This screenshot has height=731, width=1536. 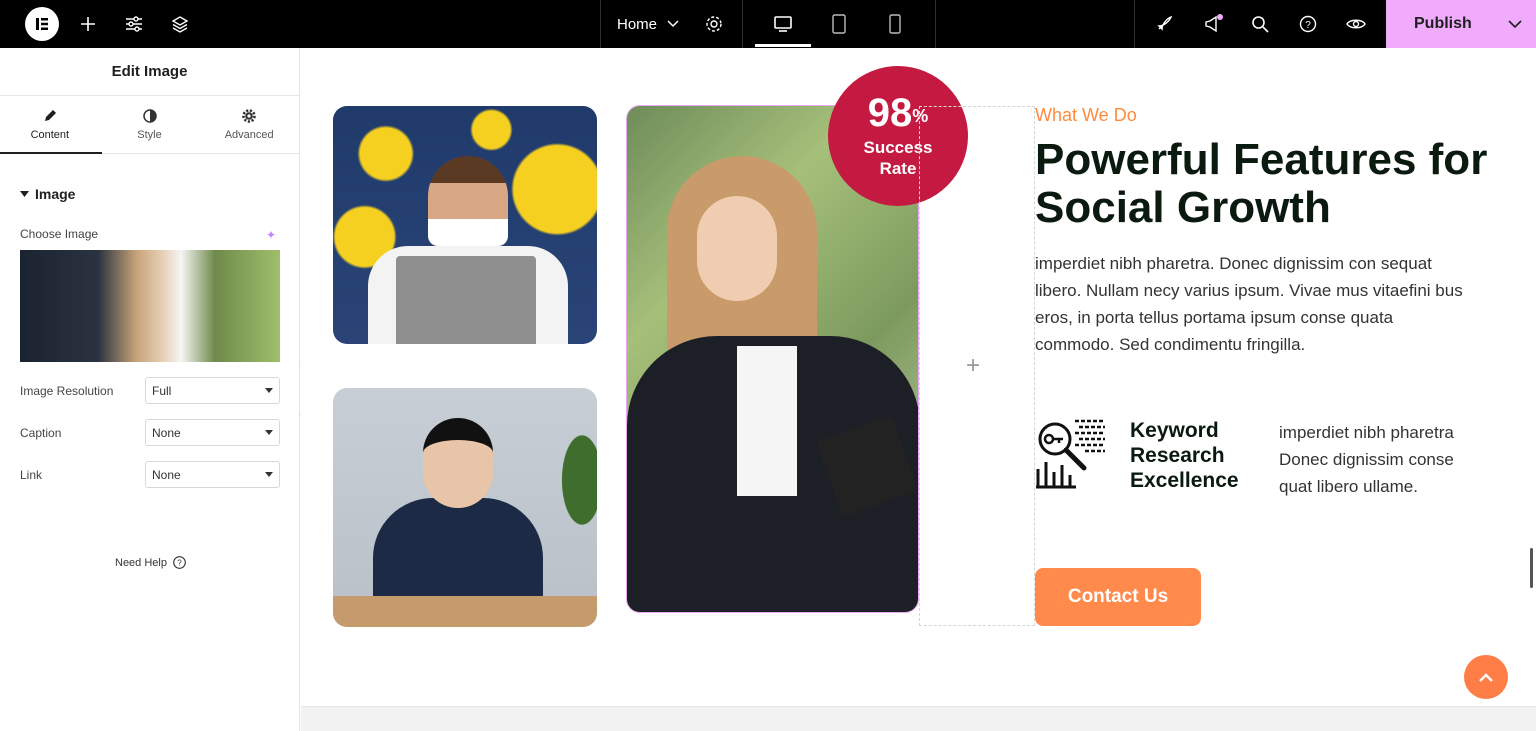 What do you see at coordinates (1443, 23) in the screenshot?
I see `publish-label: Publish` at bounding box center [1443, 23].